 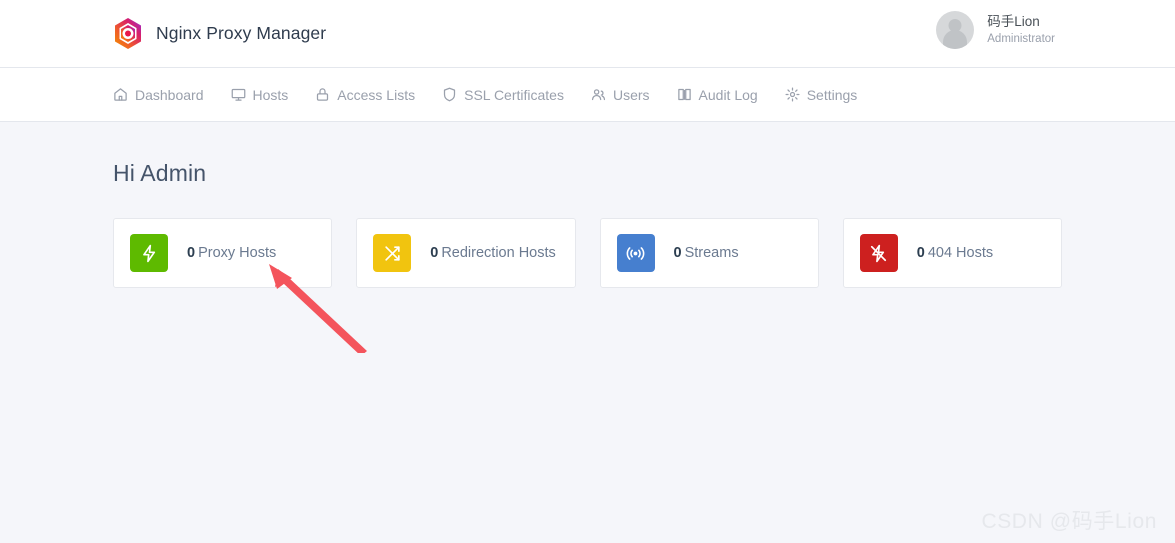 I want to click on page-title: Hi Admin, so click(x=160, y=173).